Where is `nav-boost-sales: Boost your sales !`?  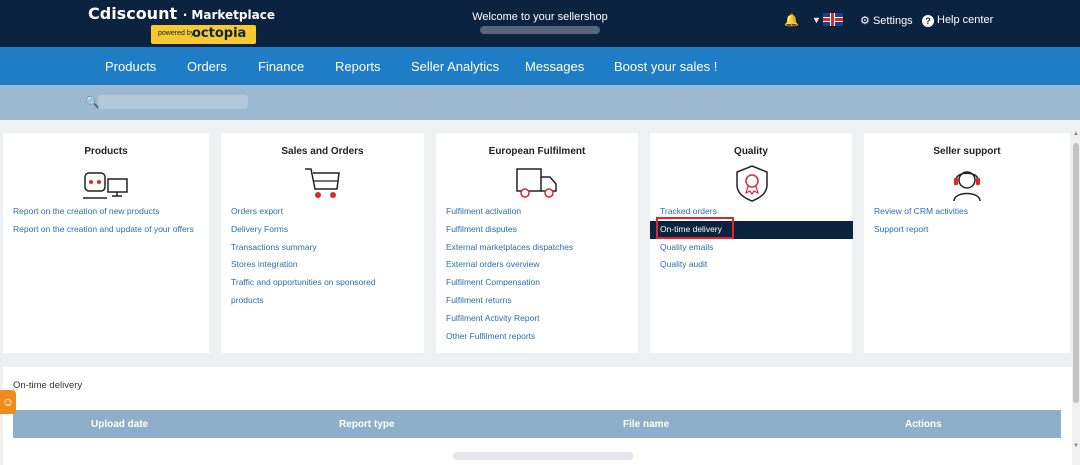 nav-boost-sales: Boost your sales ! is located at coordinates (665, 66).